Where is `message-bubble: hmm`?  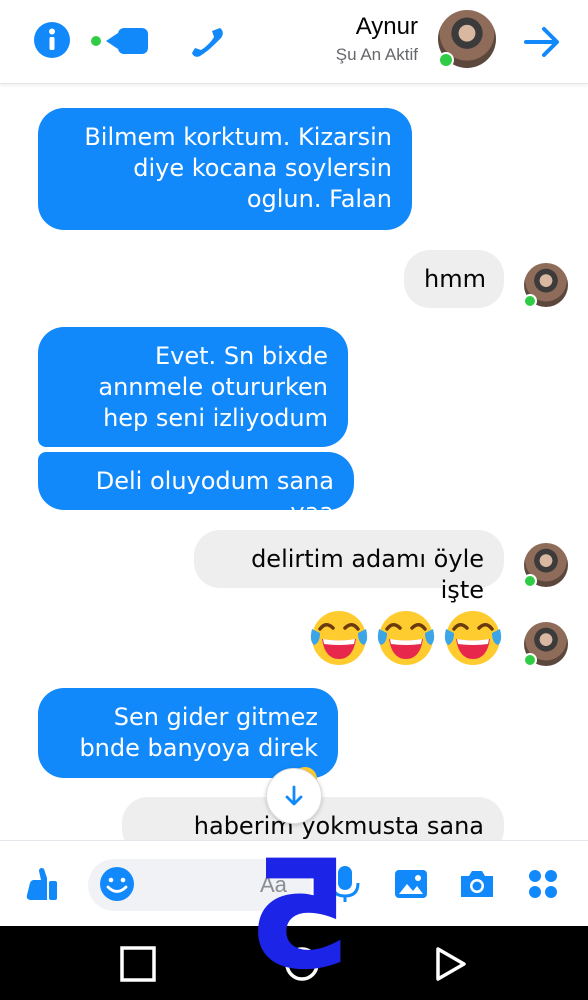 message-bubble: hmm is located at coordinates (454, 279).